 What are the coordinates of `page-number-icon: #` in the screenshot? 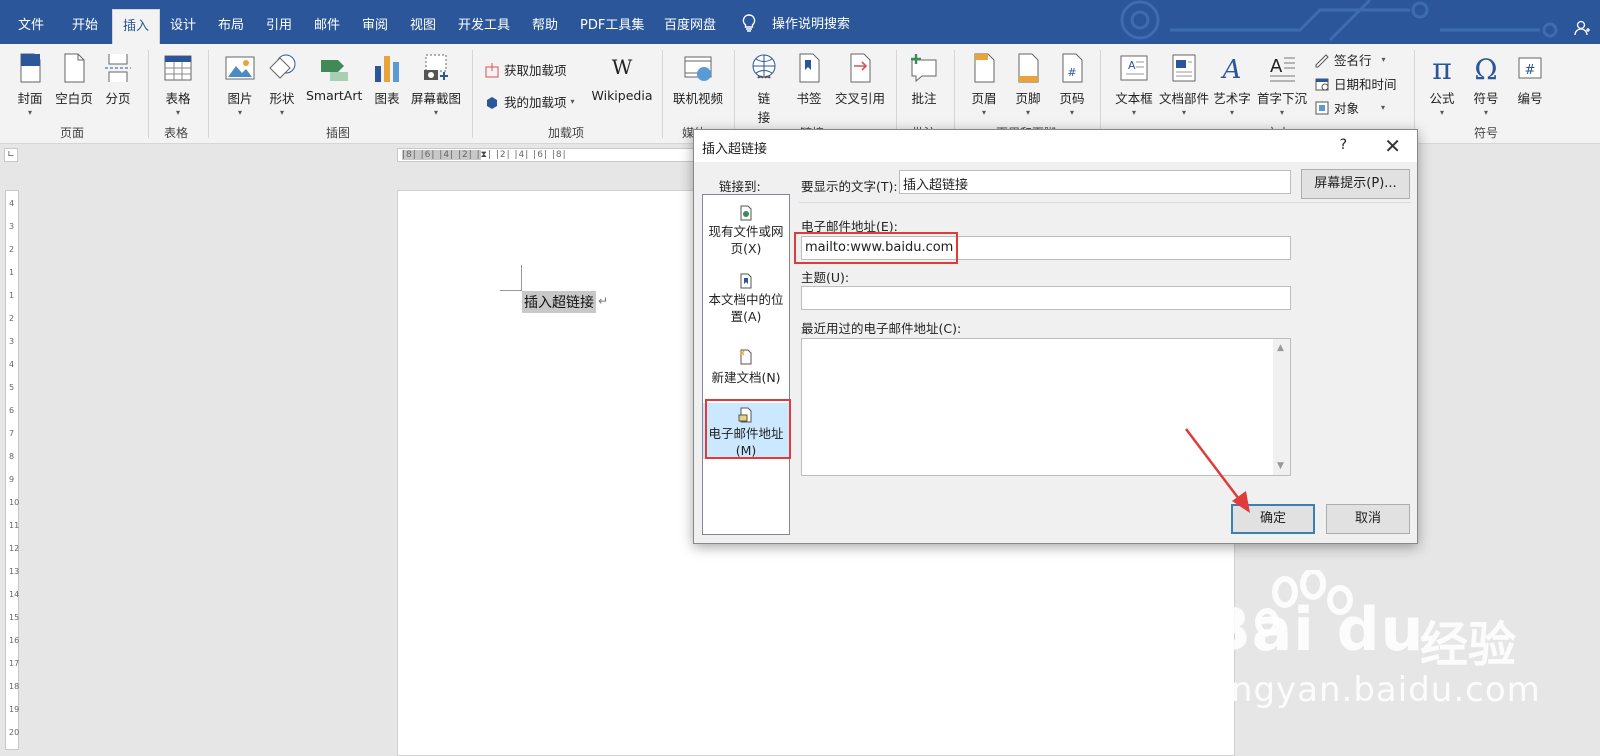 It's located at (1072, 68).